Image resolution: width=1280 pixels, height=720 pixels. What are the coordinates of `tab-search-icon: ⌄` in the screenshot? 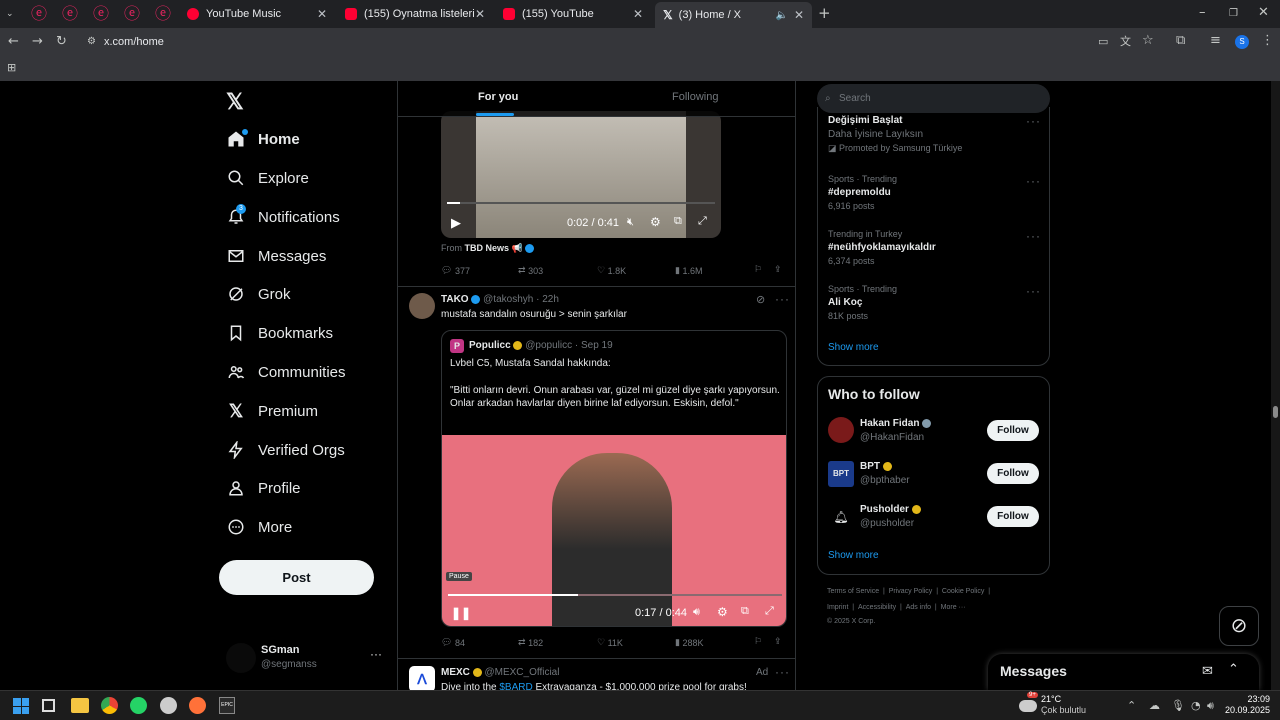 It's located at (10, 14).